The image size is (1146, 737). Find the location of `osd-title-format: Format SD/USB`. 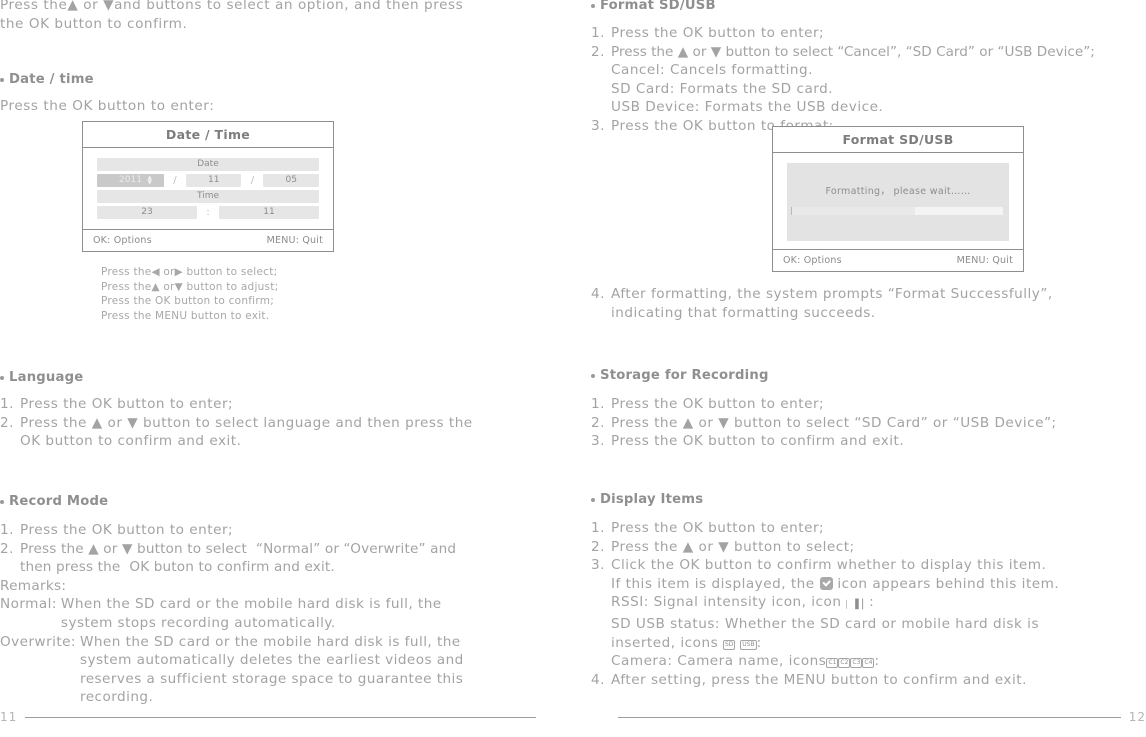

osd-title-format: Format SD/USB is located at coordinates (898, 140).